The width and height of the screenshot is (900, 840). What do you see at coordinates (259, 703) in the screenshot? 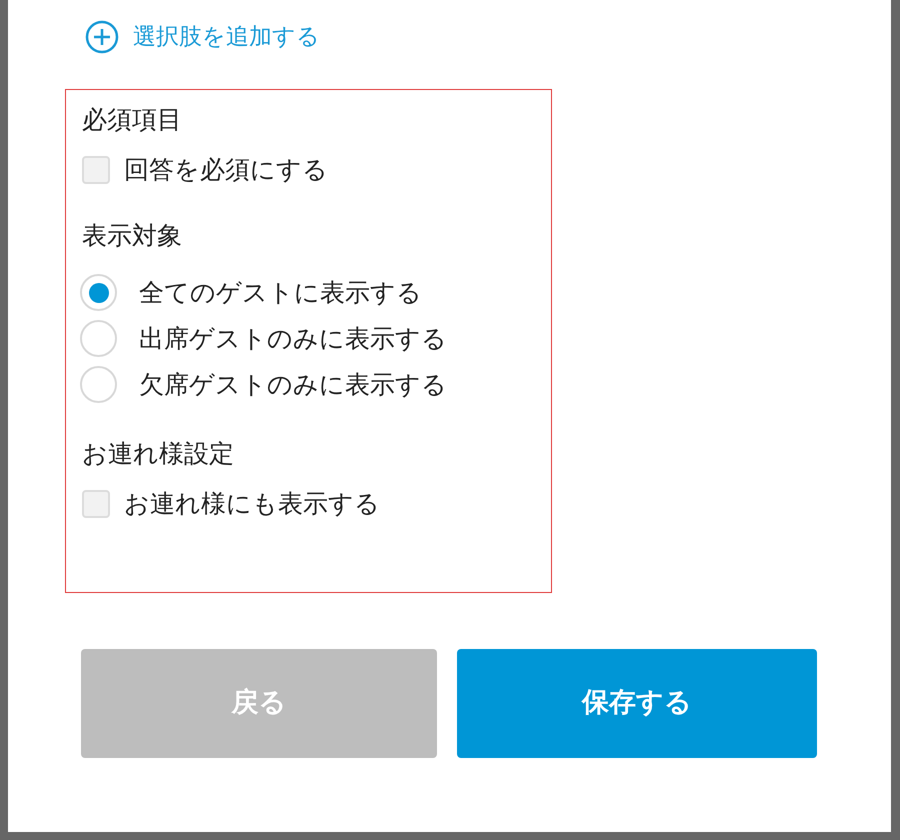
I see `back-button: 戻る` at bounding box center [259, 703].